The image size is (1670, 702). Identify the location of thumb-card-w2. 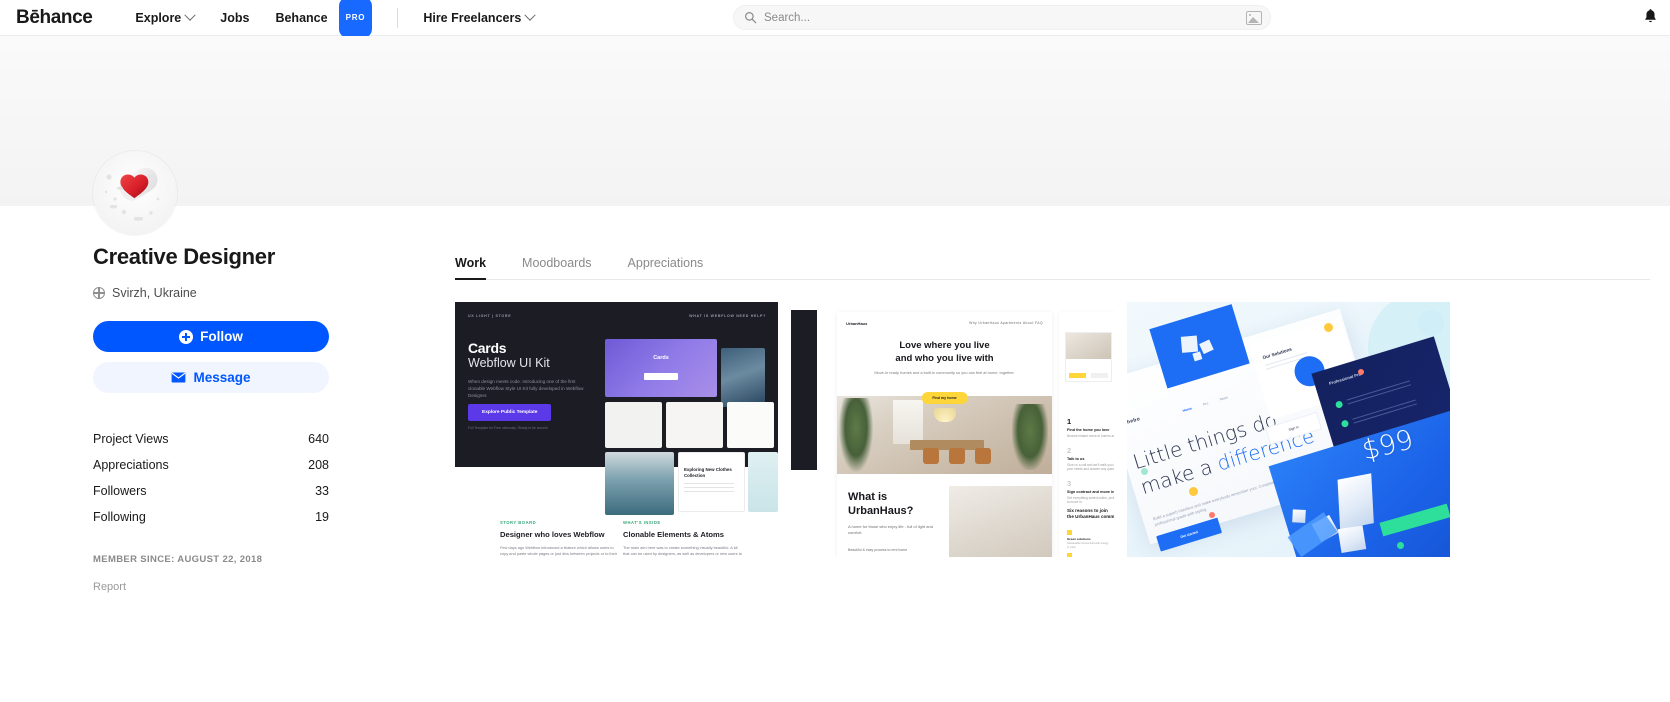
(694, 425).